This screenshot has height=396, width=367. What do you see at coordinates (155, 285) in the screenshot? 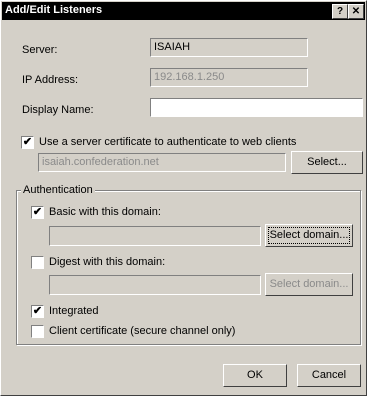
I see `digest-domain-field` at bounding box center [155, 285].